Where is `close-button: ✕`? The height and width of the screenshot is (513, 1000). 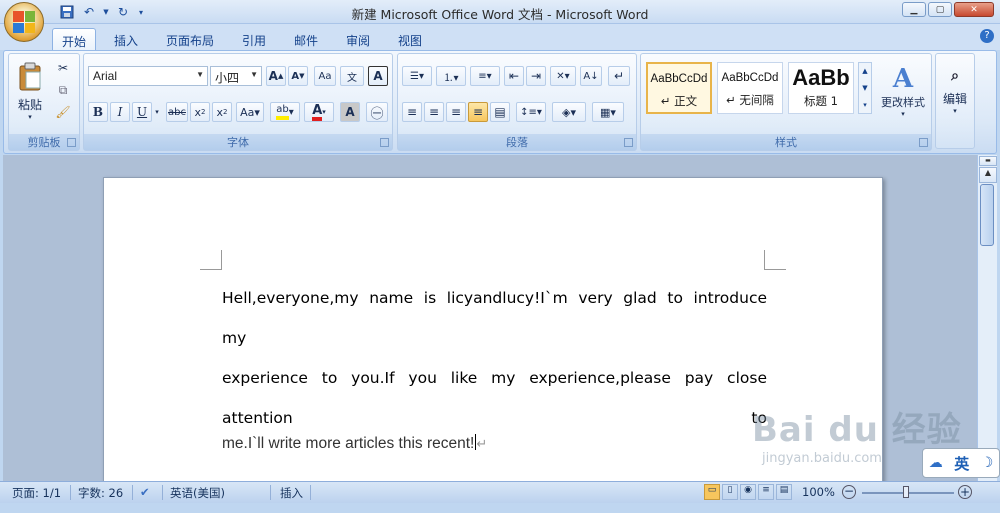
close-button: ✕ is located at coordinates (974, 9).